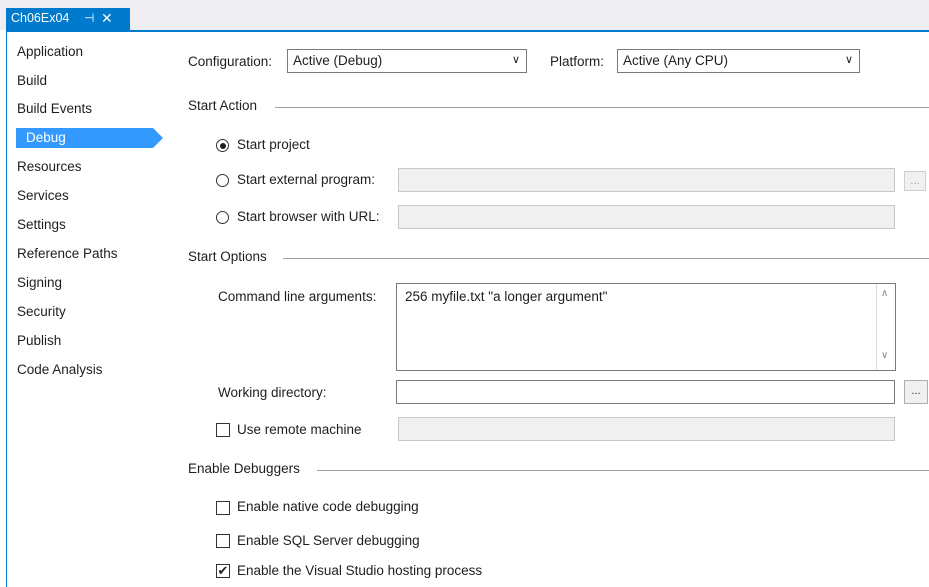 This screenshot has height=587, width=929. What do you see at coordinates (464, 15) in the screenshot?
I see `document-tab-strip` at bounding box center [464, 15].